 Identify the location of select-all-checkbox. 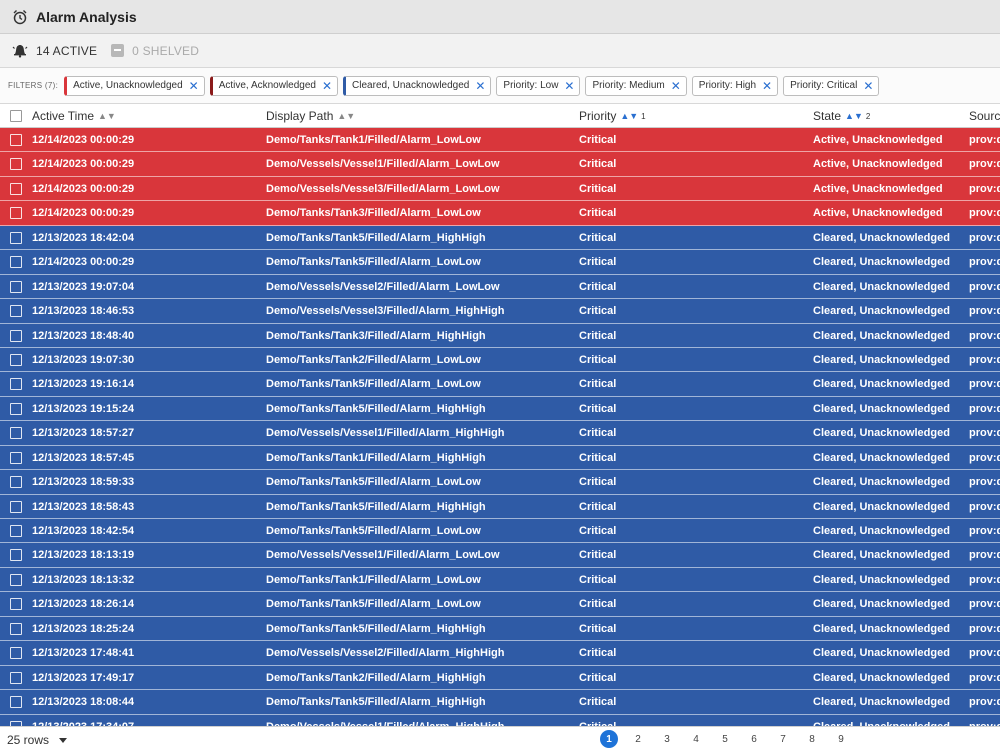
(16, 116).